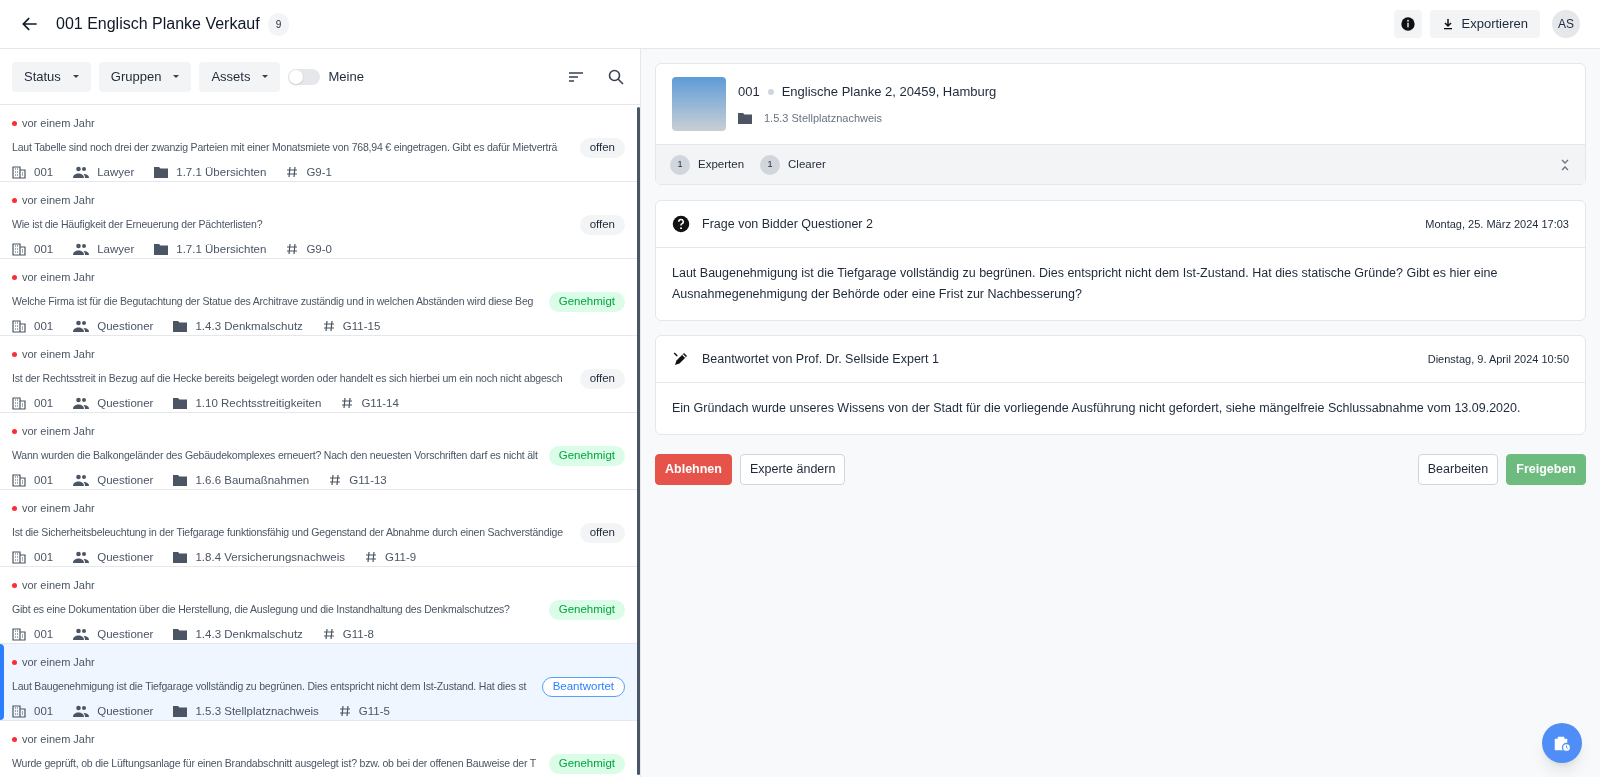 The width and height of the screenshot is (1600, 777). I want to click on export-button: Exportieren, so click(1484, 24).